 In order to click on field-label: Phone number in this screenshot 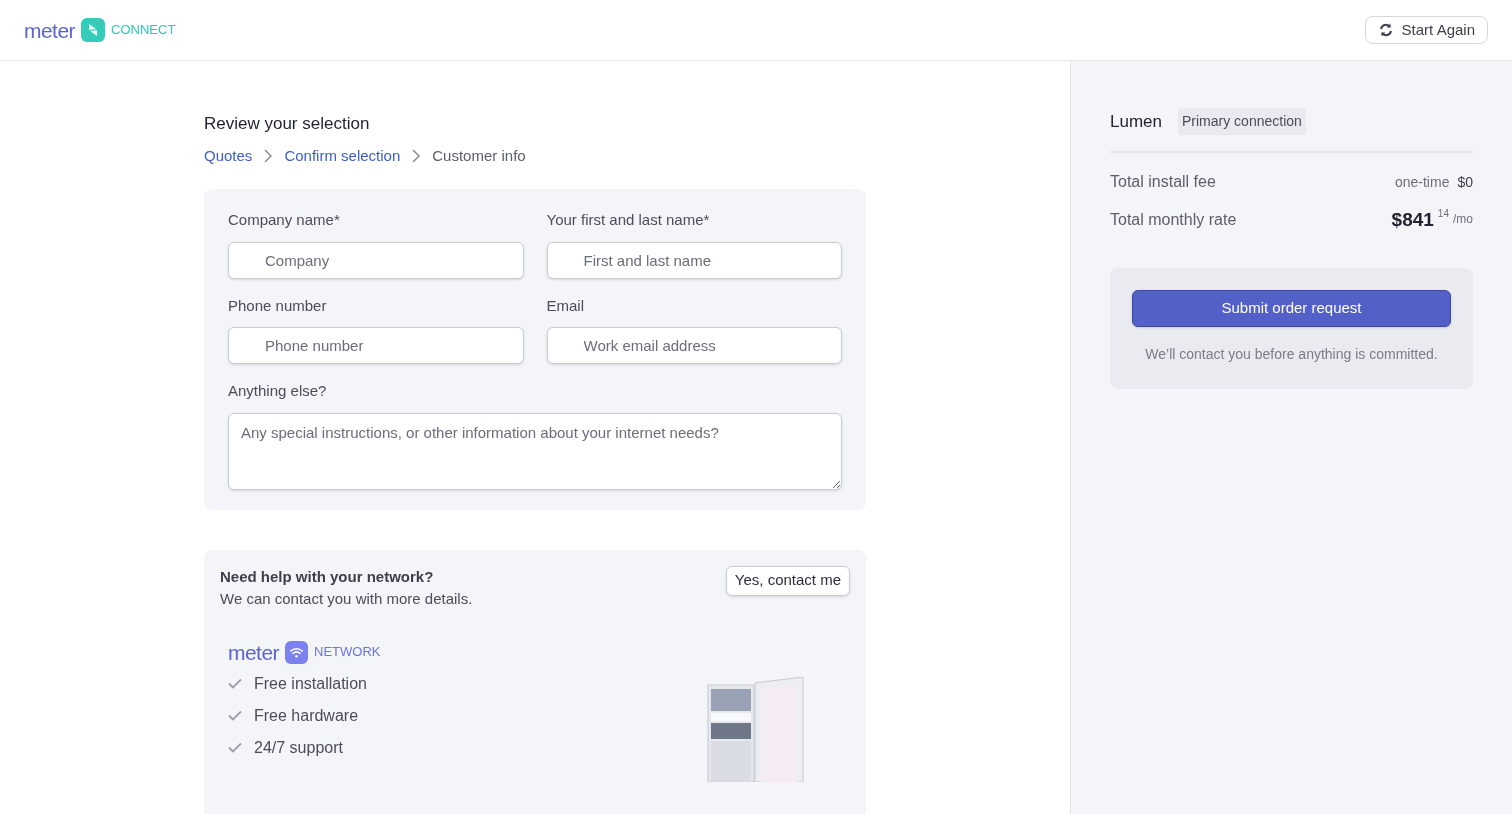, I will do `click(278, 305)`.